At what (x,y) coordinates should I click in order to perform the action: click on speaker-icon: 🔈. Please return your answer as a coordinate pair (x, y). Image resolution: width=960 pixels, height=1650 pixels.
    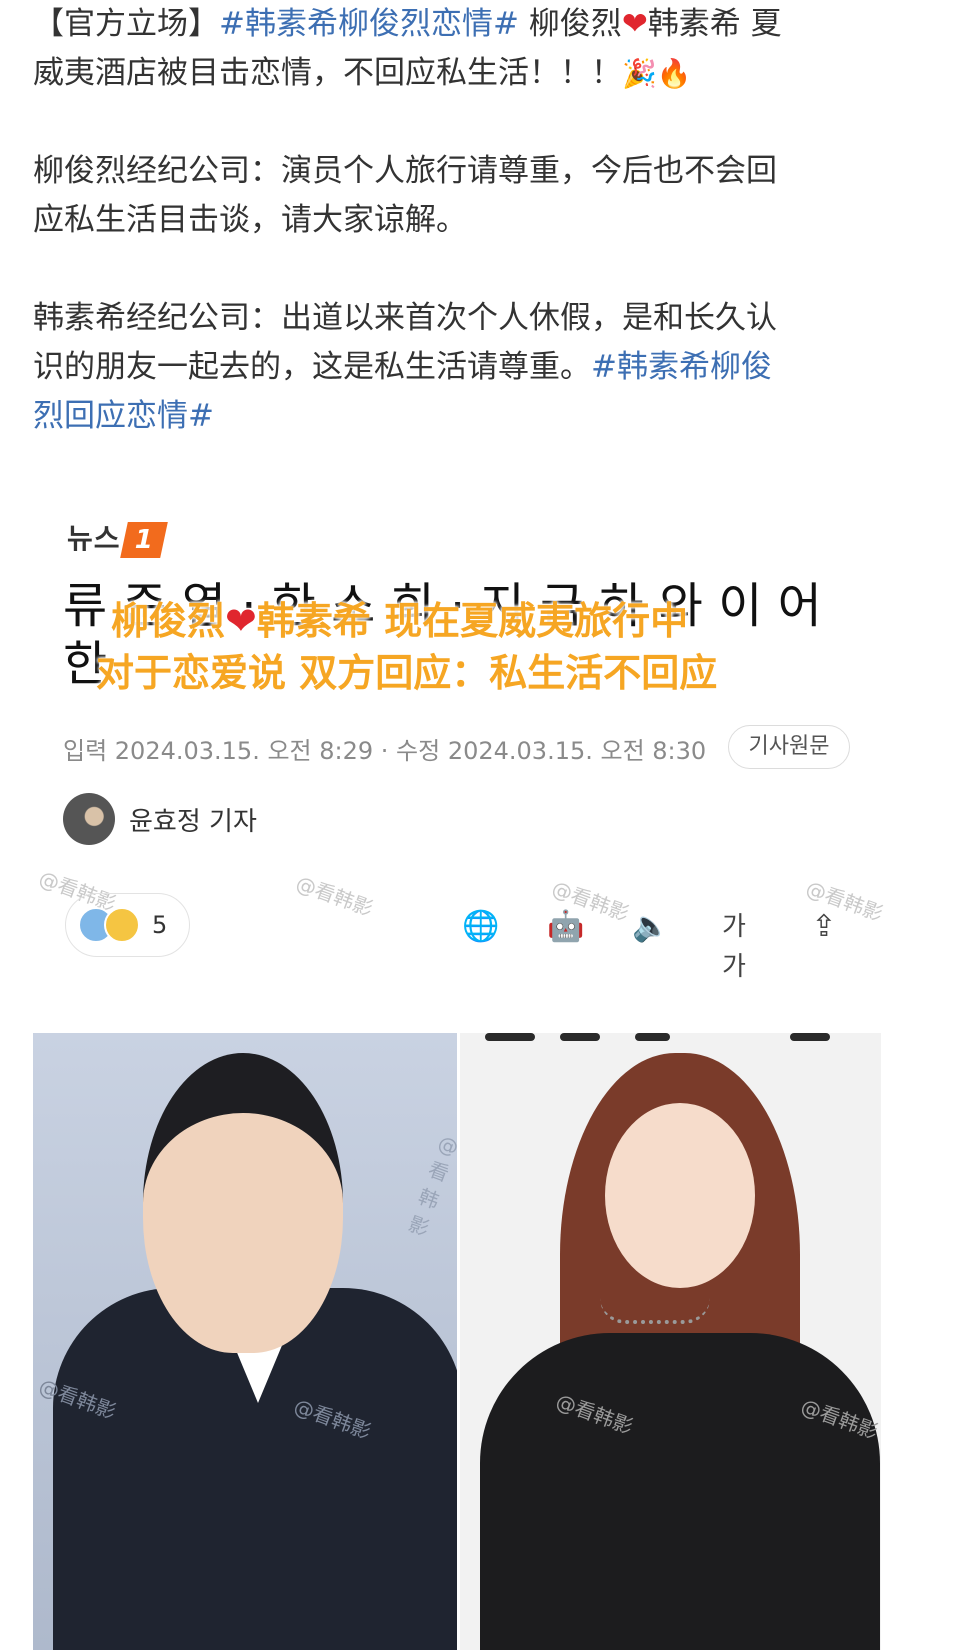
    Looking at the image, I should click on (651, 927).